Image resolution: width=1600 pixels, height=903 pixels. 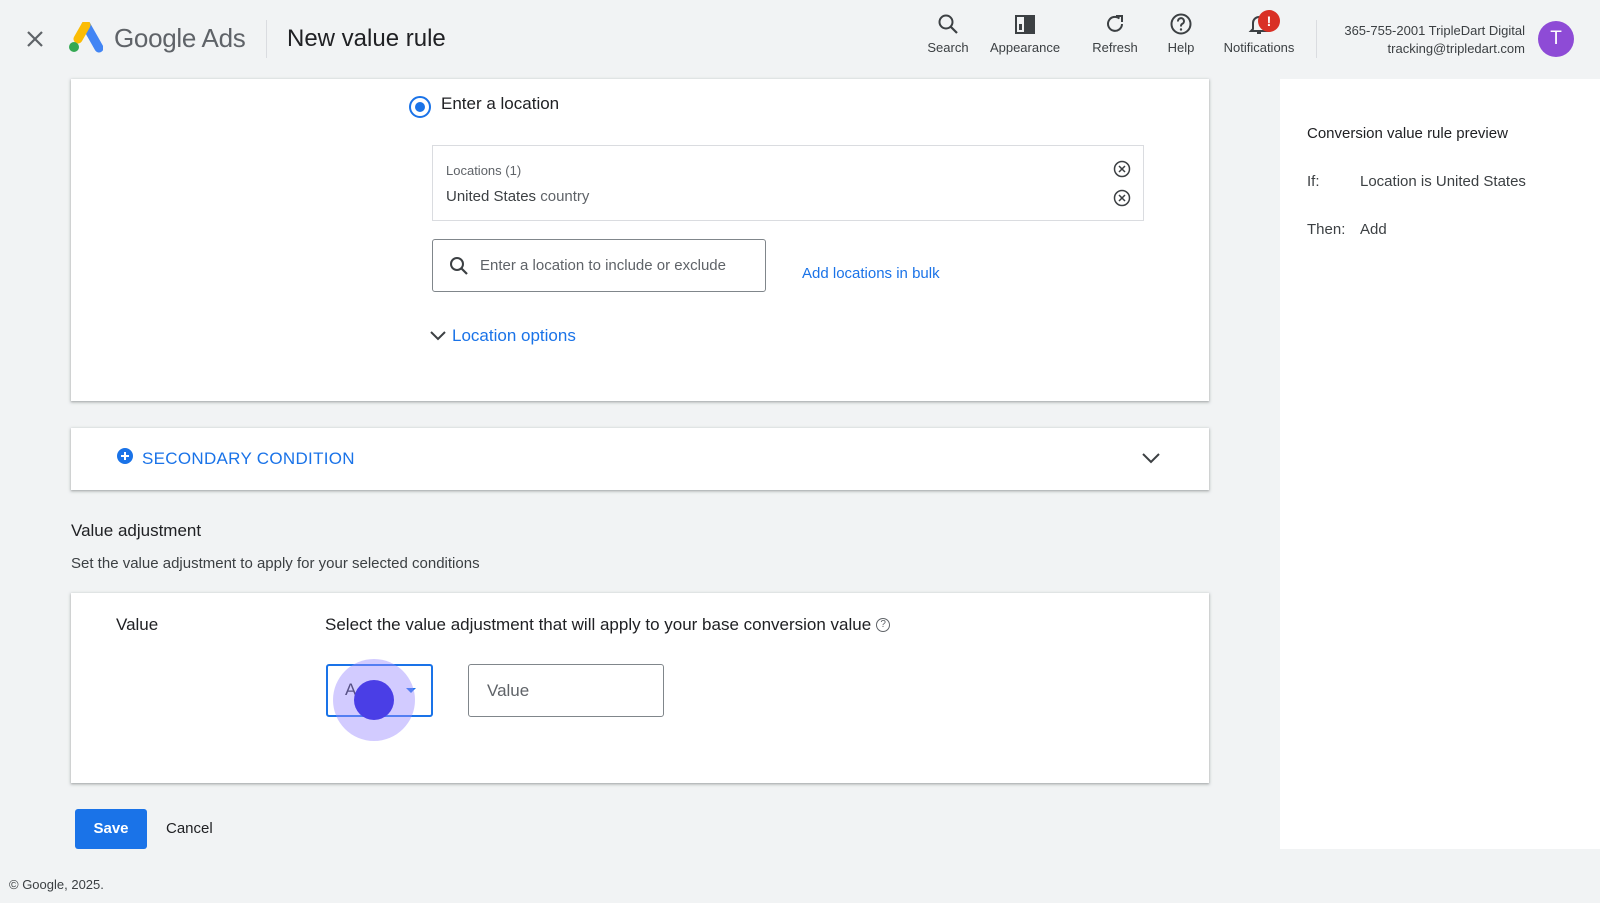 What do you see at coordinates (1259, 47) in the screenshot?
I see `notifications-tool-label: Notifications` at bounding box center [1259, 47].